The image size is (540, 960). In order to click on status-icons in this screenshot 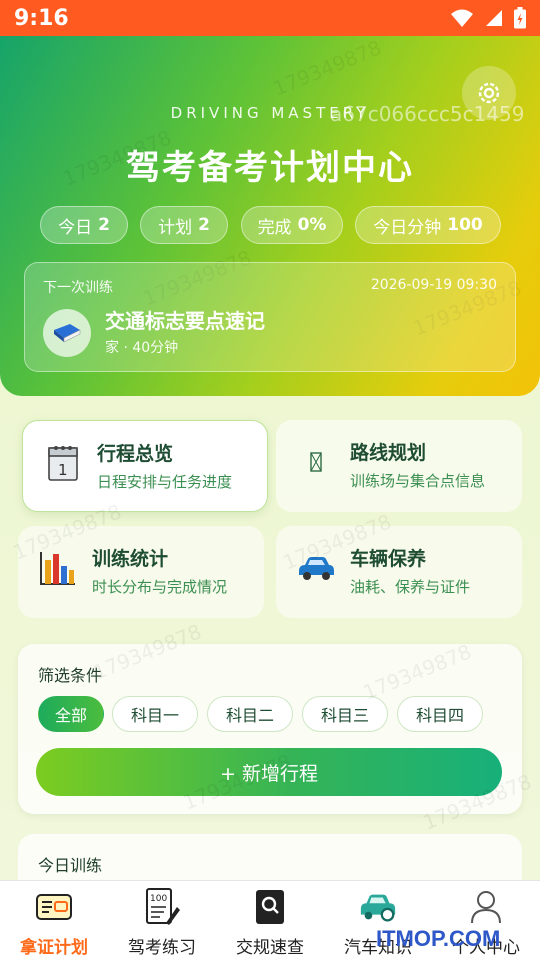, I will do `click(488, 18)`.